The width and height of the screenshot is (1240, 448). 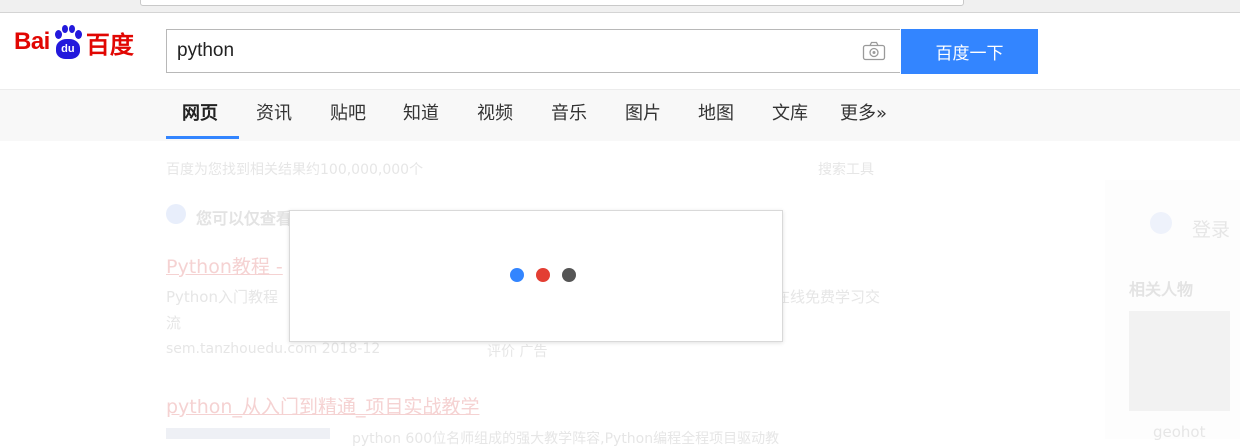 I want to click on search-box, so click(x=533, y=51).